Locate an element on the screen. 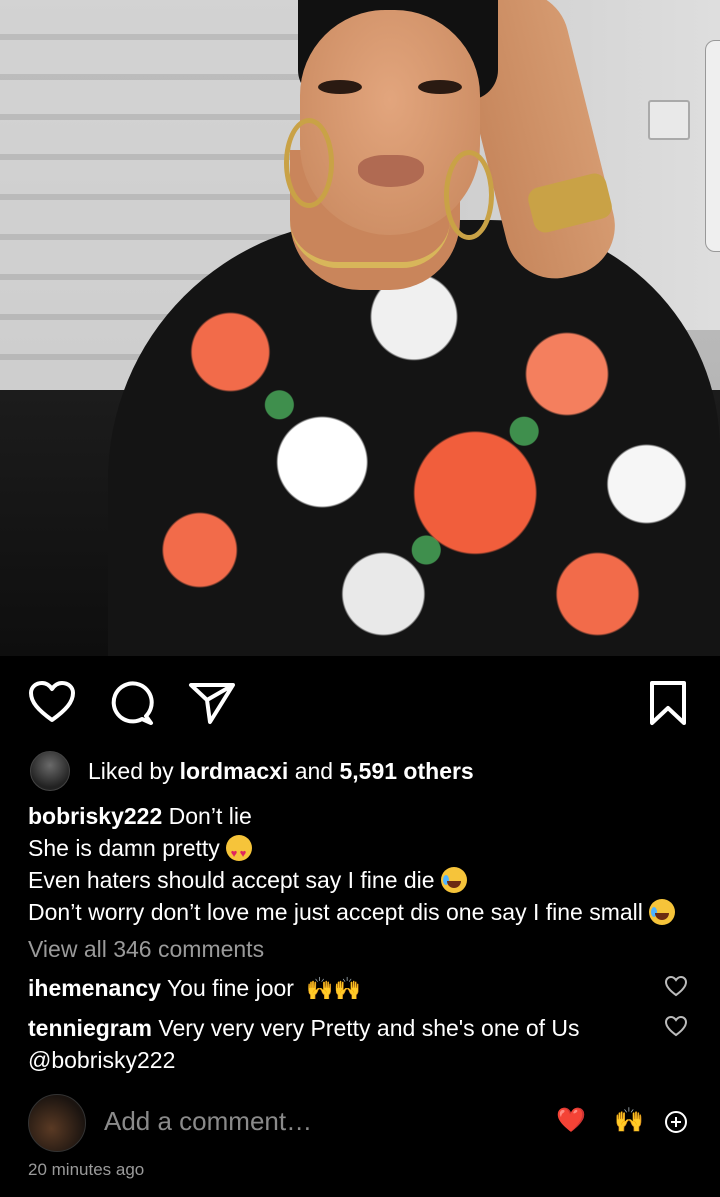 Image resolution: width=720 pixels, height=1197 pixels. paper-plane-icon is located at coordinates (212, 703).